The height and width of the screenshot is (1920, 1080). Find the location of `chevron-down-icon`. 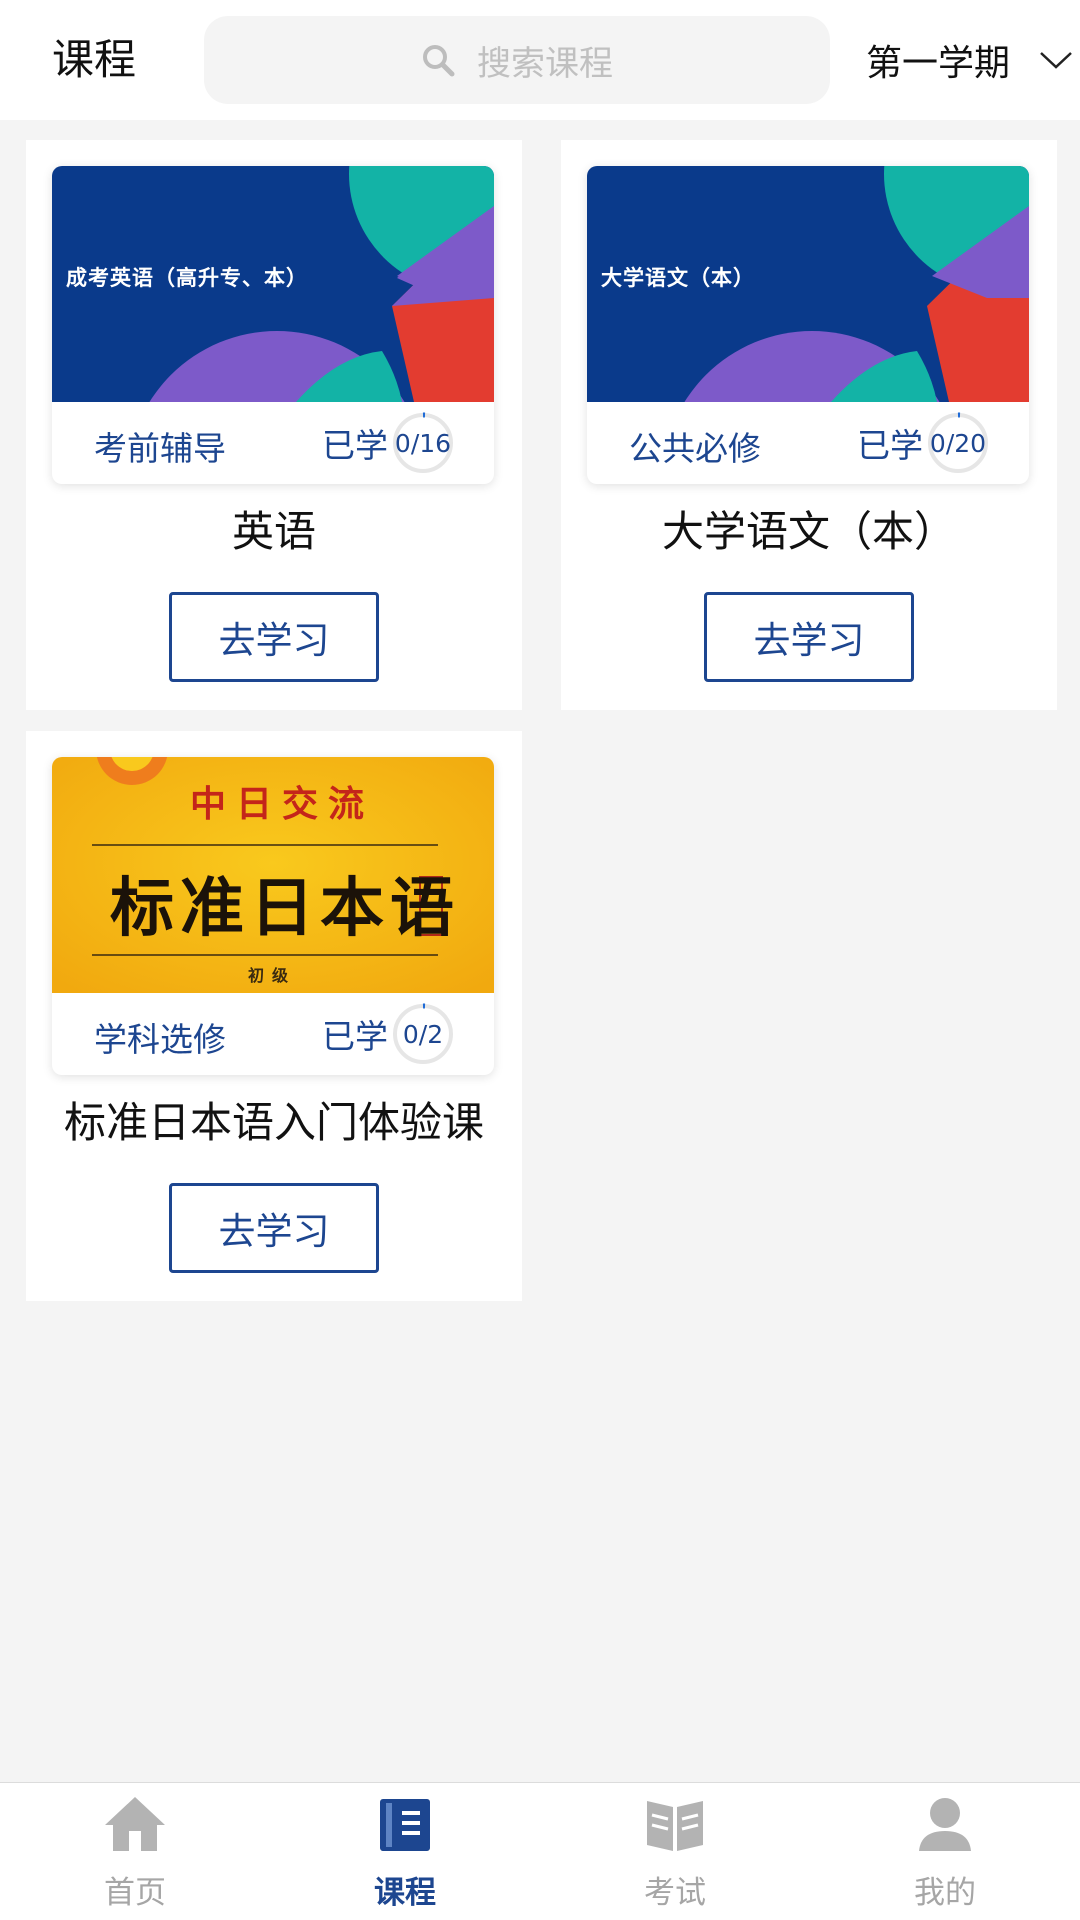

chevron-down-icon is located at coordinates (1056, 60).